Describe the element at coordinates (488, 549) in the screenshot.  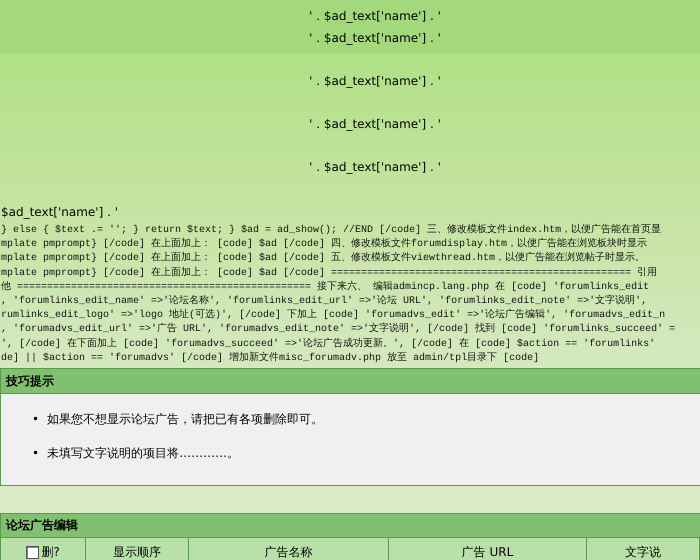
I see `column-header: 广告 URL` at that location.